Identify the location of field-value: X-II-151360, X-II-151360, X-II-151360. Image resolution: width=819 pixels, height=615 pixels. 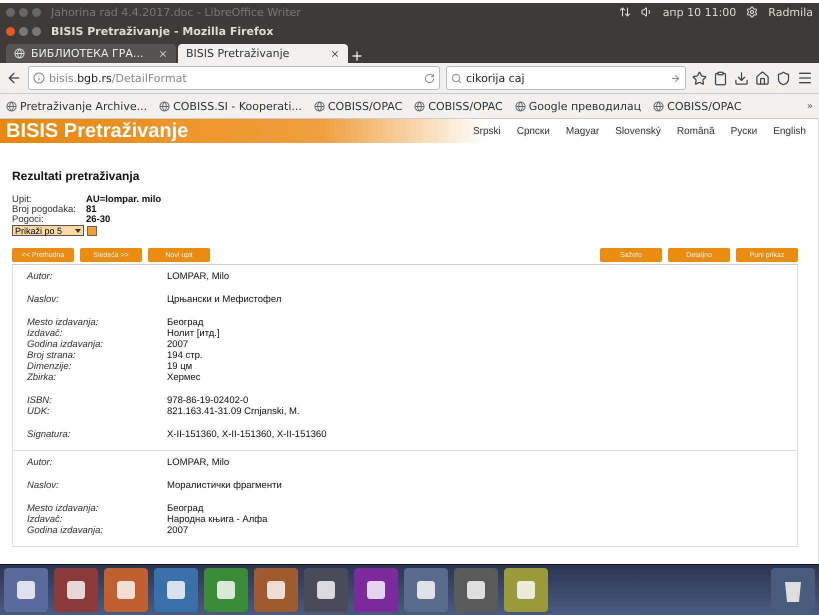
(246, 434).